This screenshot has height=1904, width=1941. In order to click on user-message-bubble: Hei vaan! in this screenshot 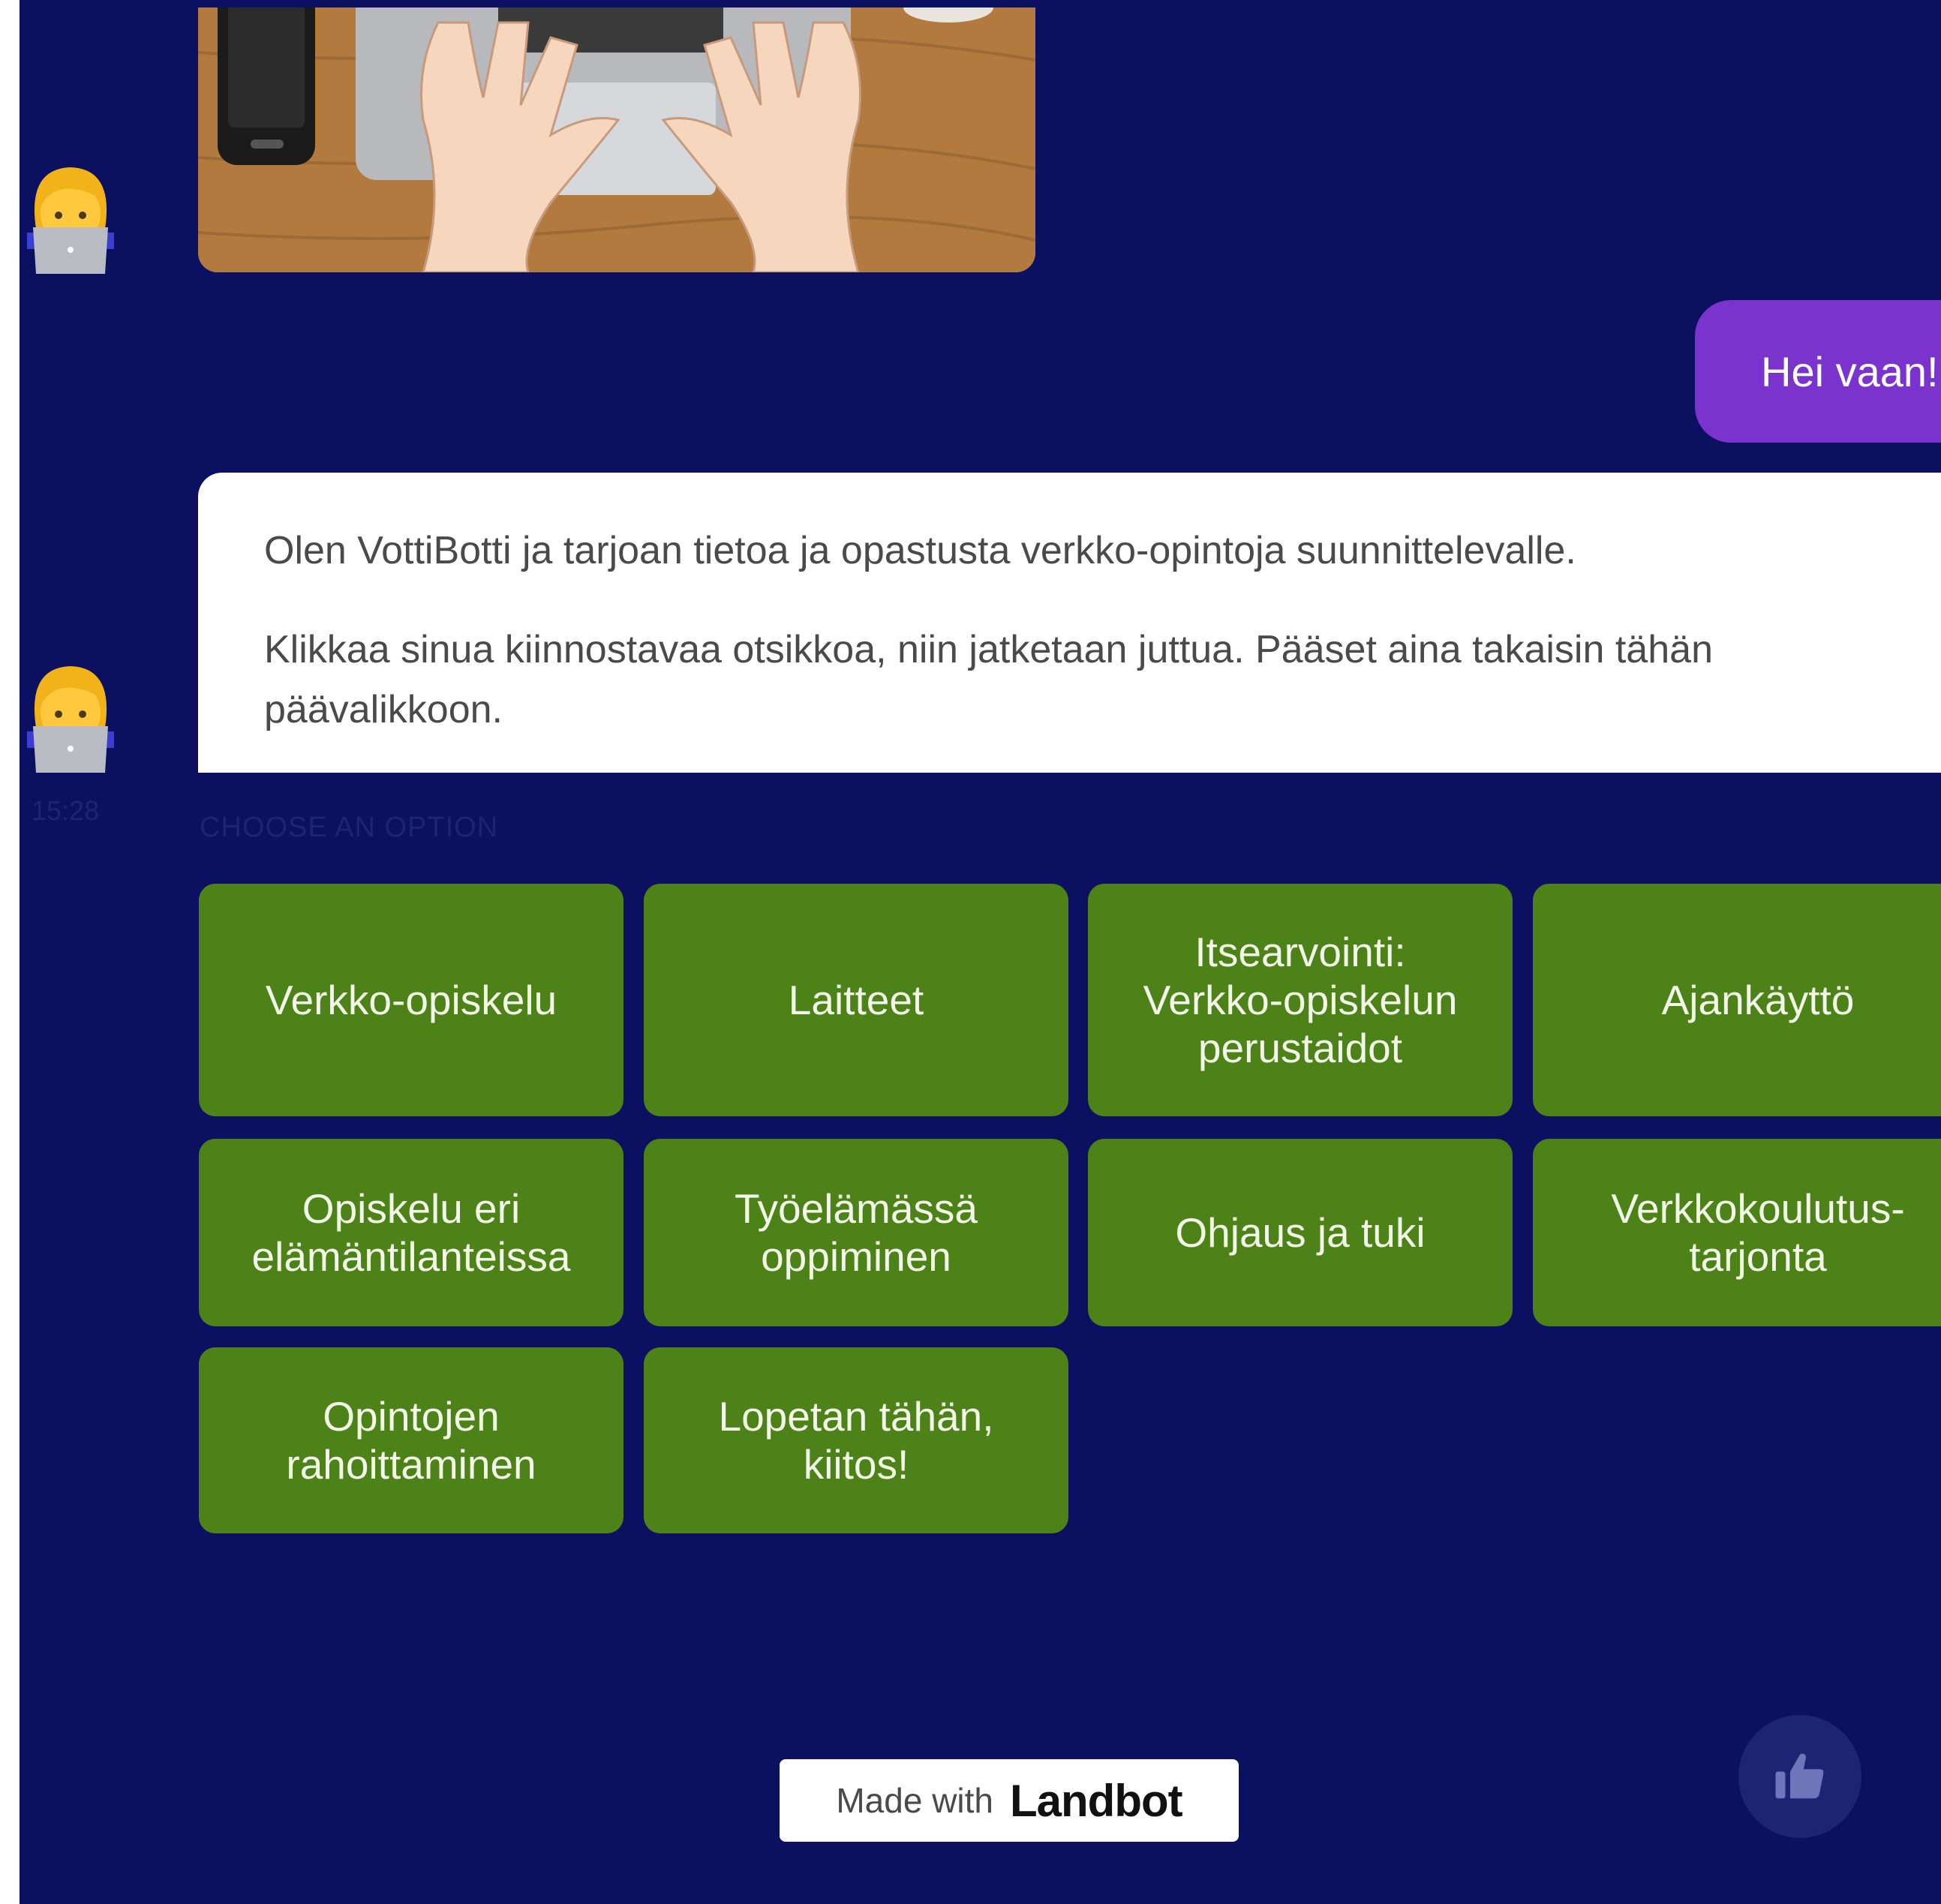, I will do `click(1818, 371)`.